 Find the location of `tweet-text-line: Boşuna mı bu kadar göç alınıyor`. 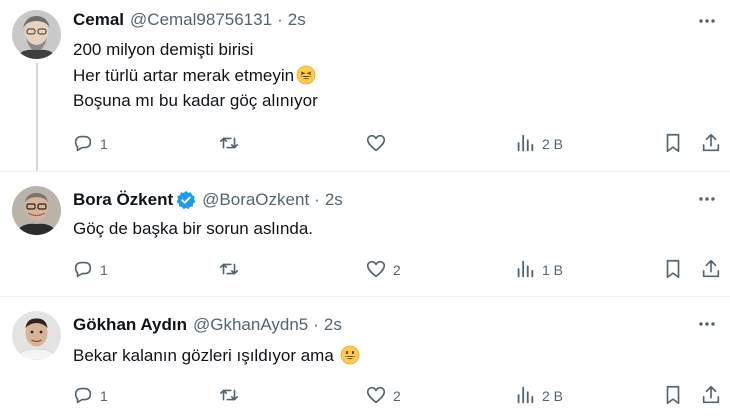

tweet-text-line: Boşuna mı bu kadar göç alınıyor is located at coordinates (195, 100).